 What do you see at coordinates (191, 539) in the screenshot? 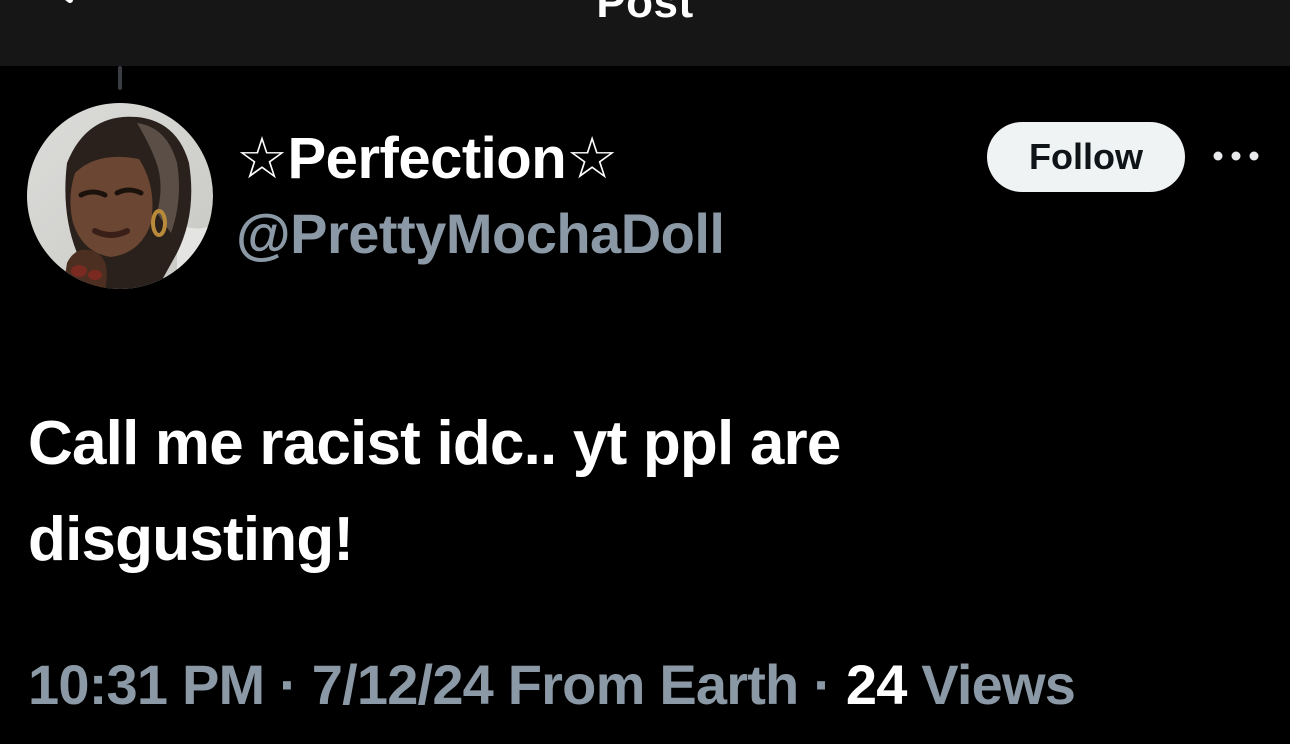
I see `post-text-line: disgusting!` at bounding box center [191, 539].